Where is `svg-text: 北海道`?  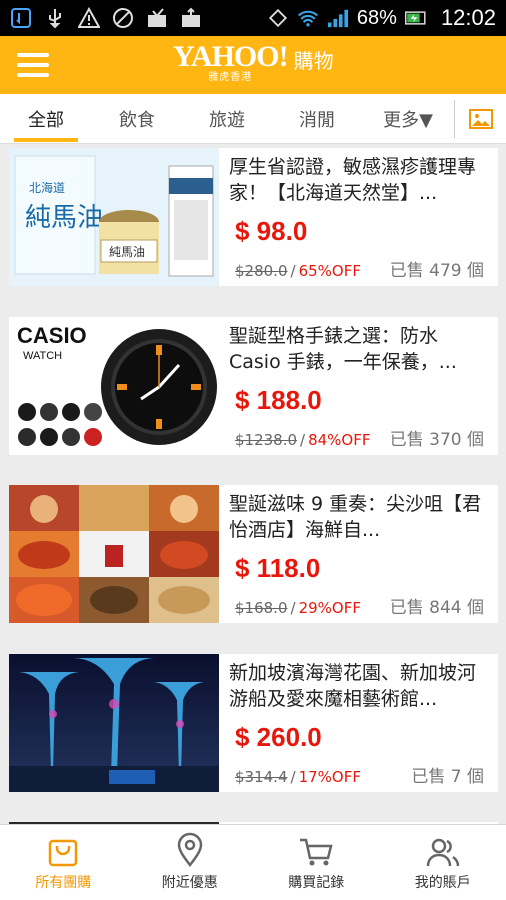
svg-text: 北海道 is located at coordinates (47, 187).